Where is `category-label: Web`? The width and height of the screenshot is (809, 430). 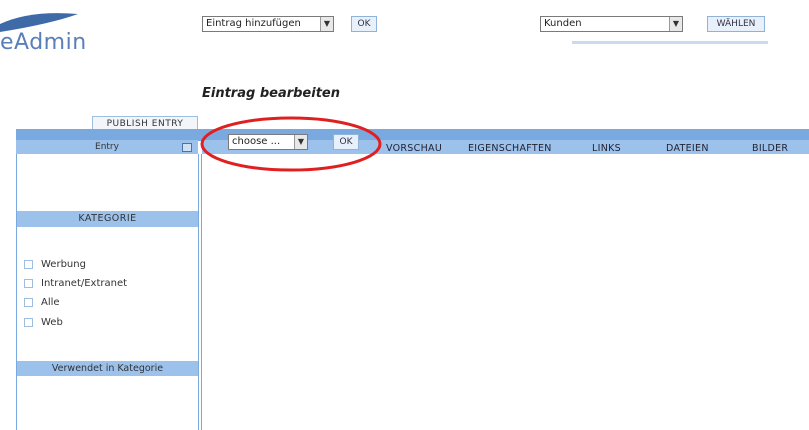
category-label: Web is located at coordinates (52, 322).